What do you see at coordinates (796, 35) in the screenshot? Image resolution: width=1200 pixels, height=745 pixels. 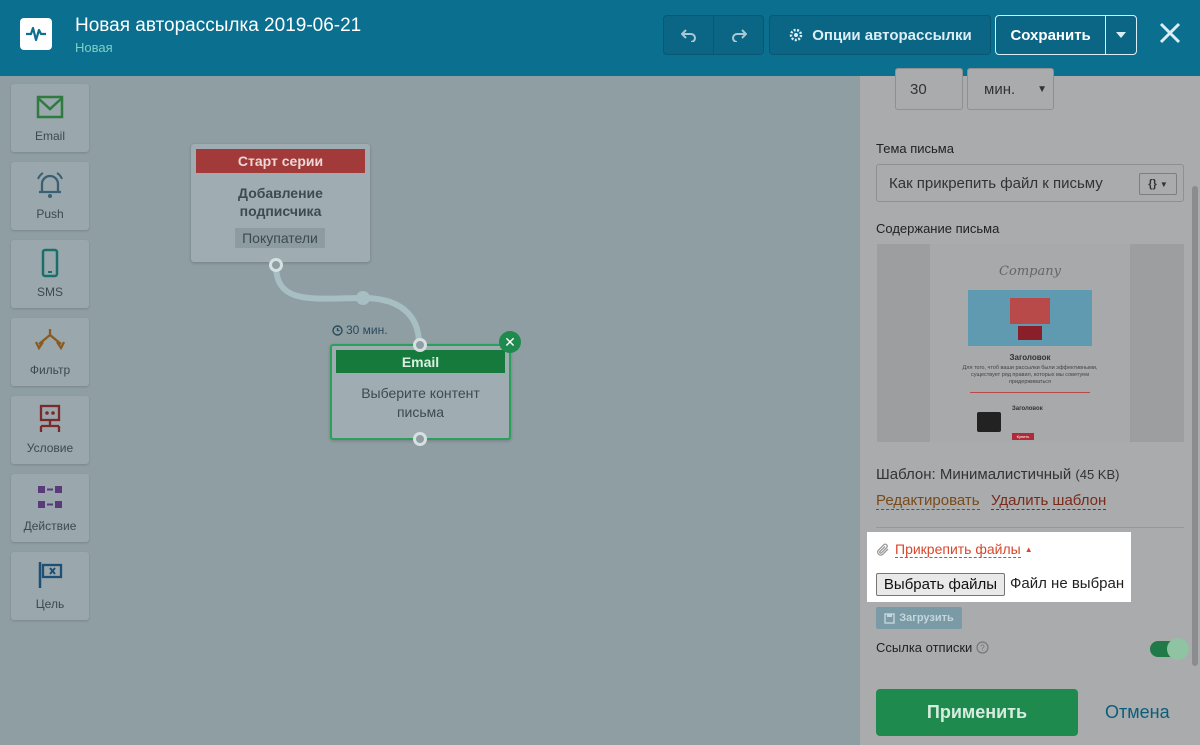 I see `gear-icon` at bounding box center [796, 35].